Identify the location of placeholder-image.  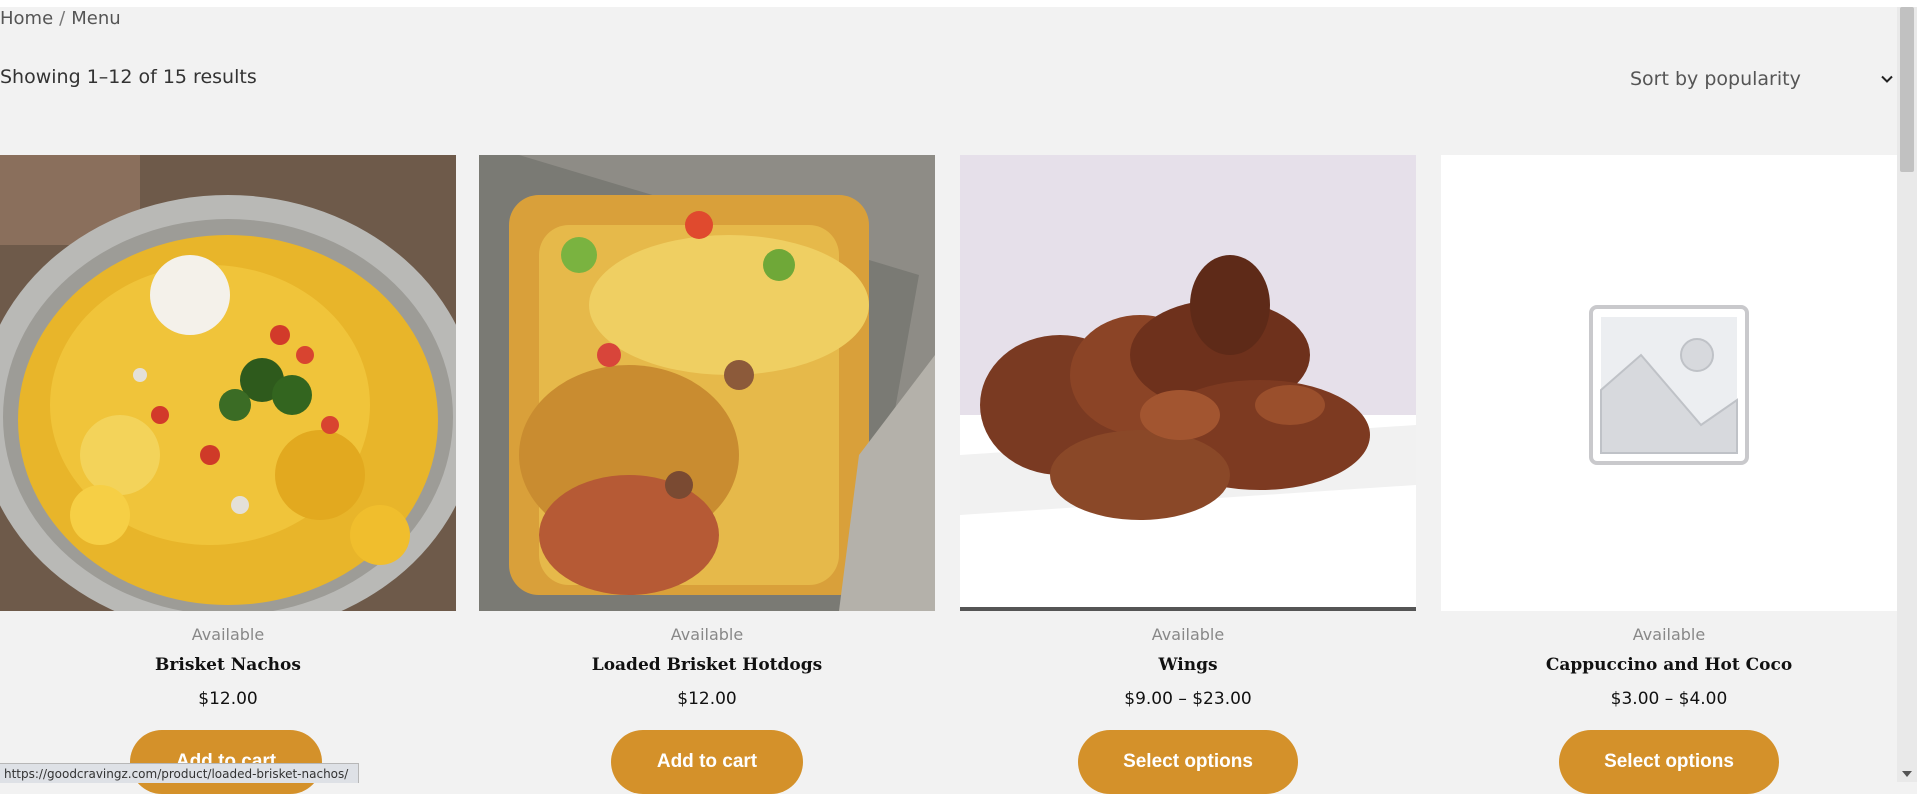
(1669, 383).